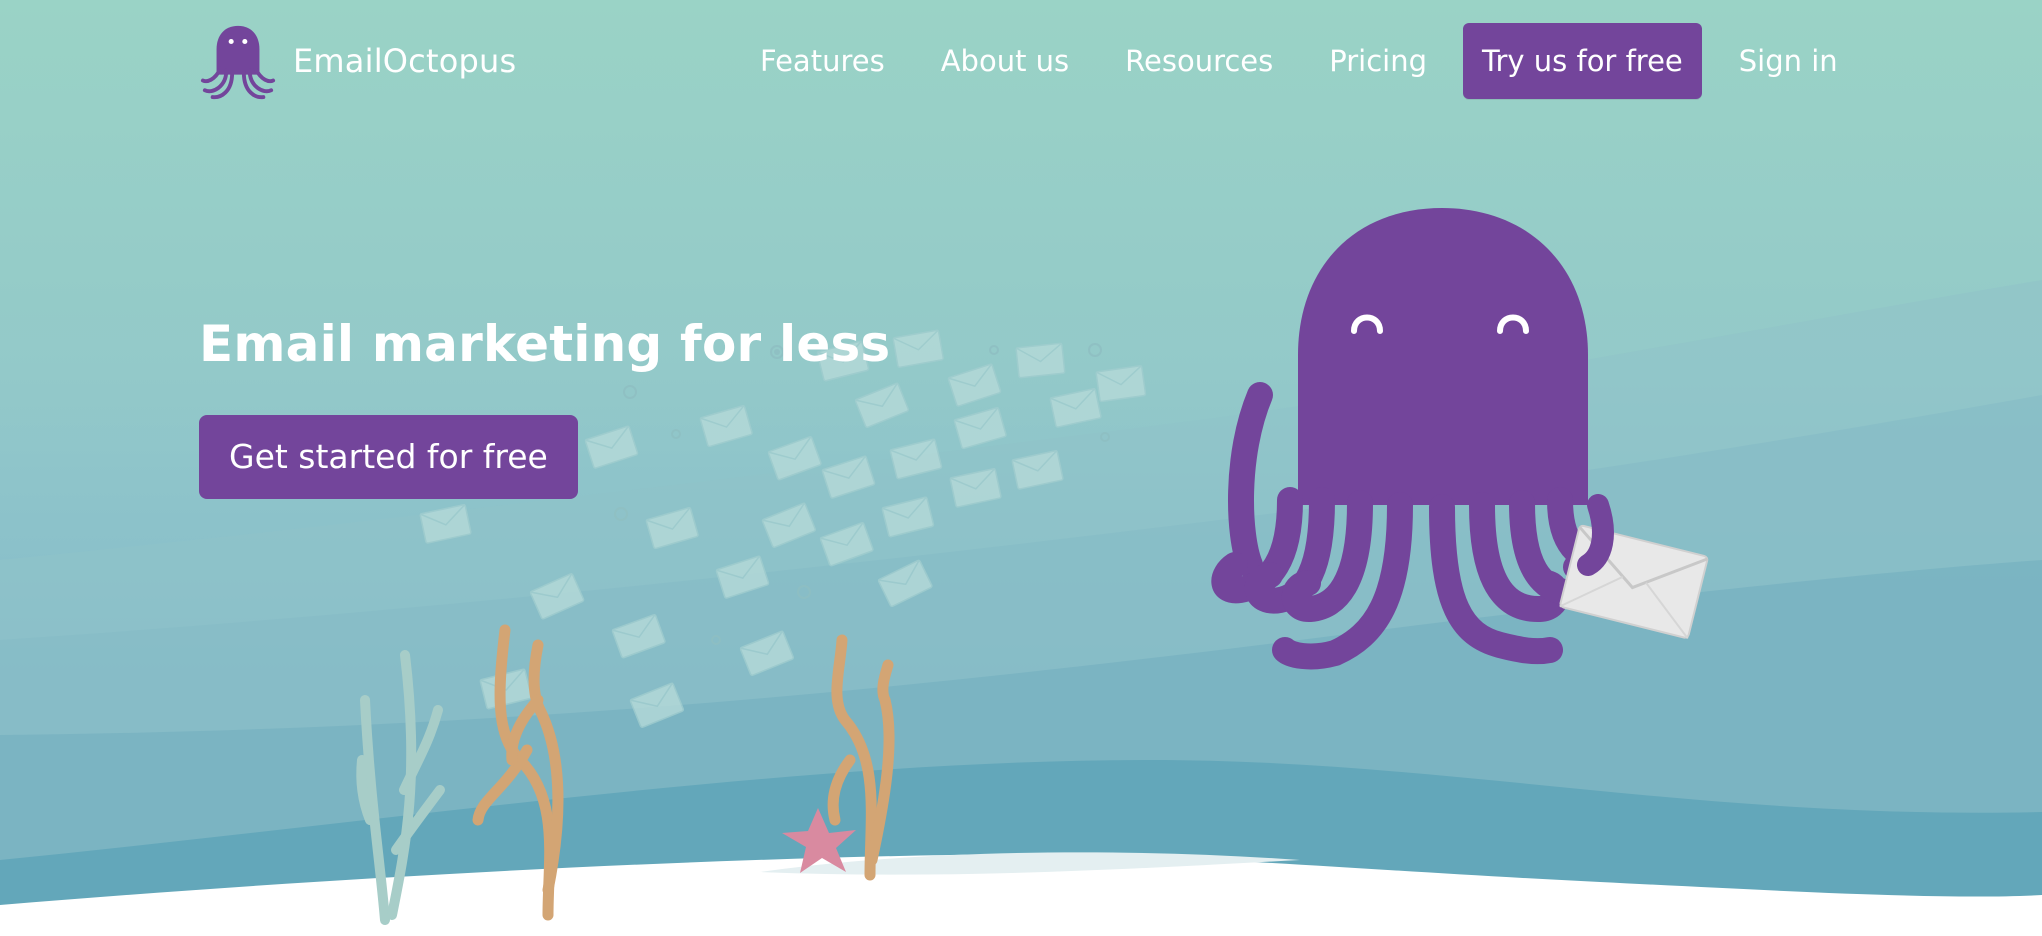 The image size is (2042, 936). I want to click on sign-in-link: Sign in, so click(1788, 61).